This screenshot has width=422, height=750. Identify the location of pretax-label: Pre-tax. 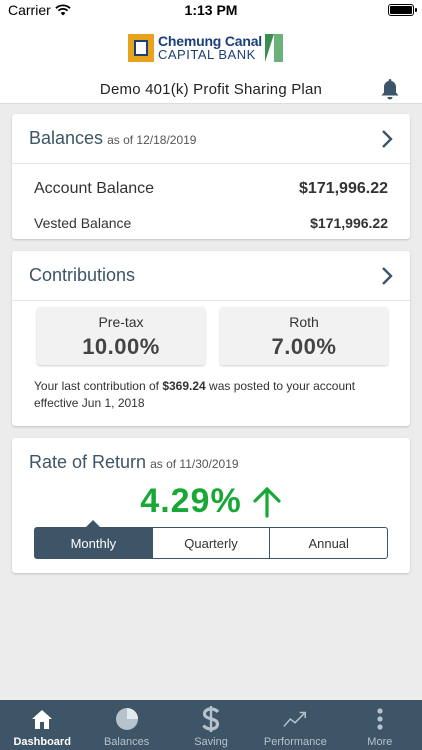
(121, 322).